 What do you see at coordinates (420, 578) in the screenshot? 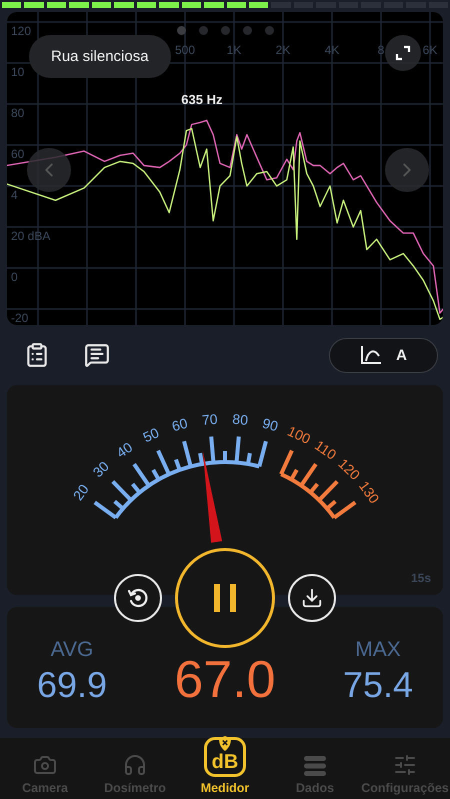
I see `duration-label: 15s` at bounding box center [420, 578].